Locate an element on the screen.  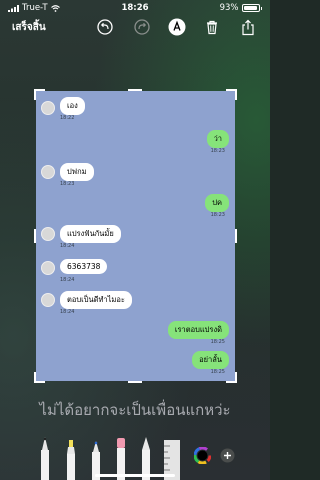
crop-handle-bottom is located at coordinates (135, 382).